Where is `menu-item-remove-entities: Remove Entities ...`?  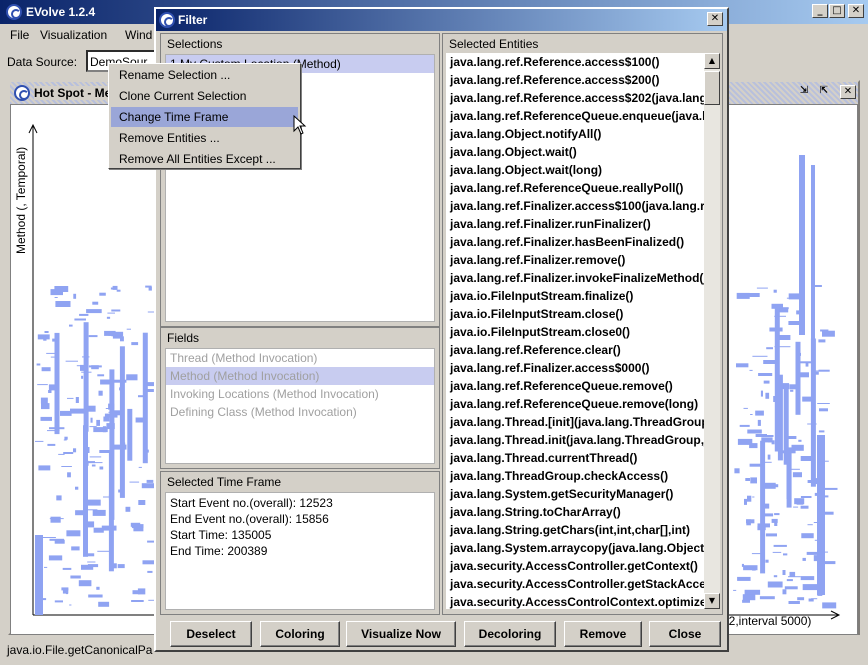 menu-item-remove-entities: Remove Entities ... is located at coordinates (204, 138).